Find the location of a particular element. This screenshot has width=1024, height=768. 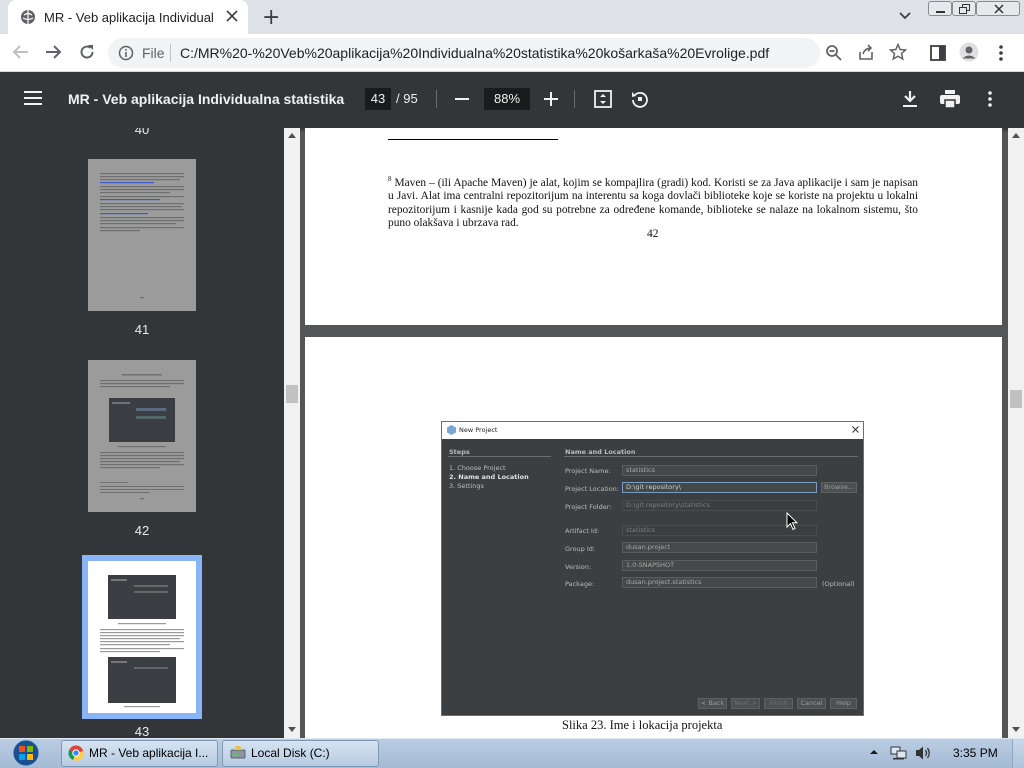

share-icon is located at coordinates (866, 53).